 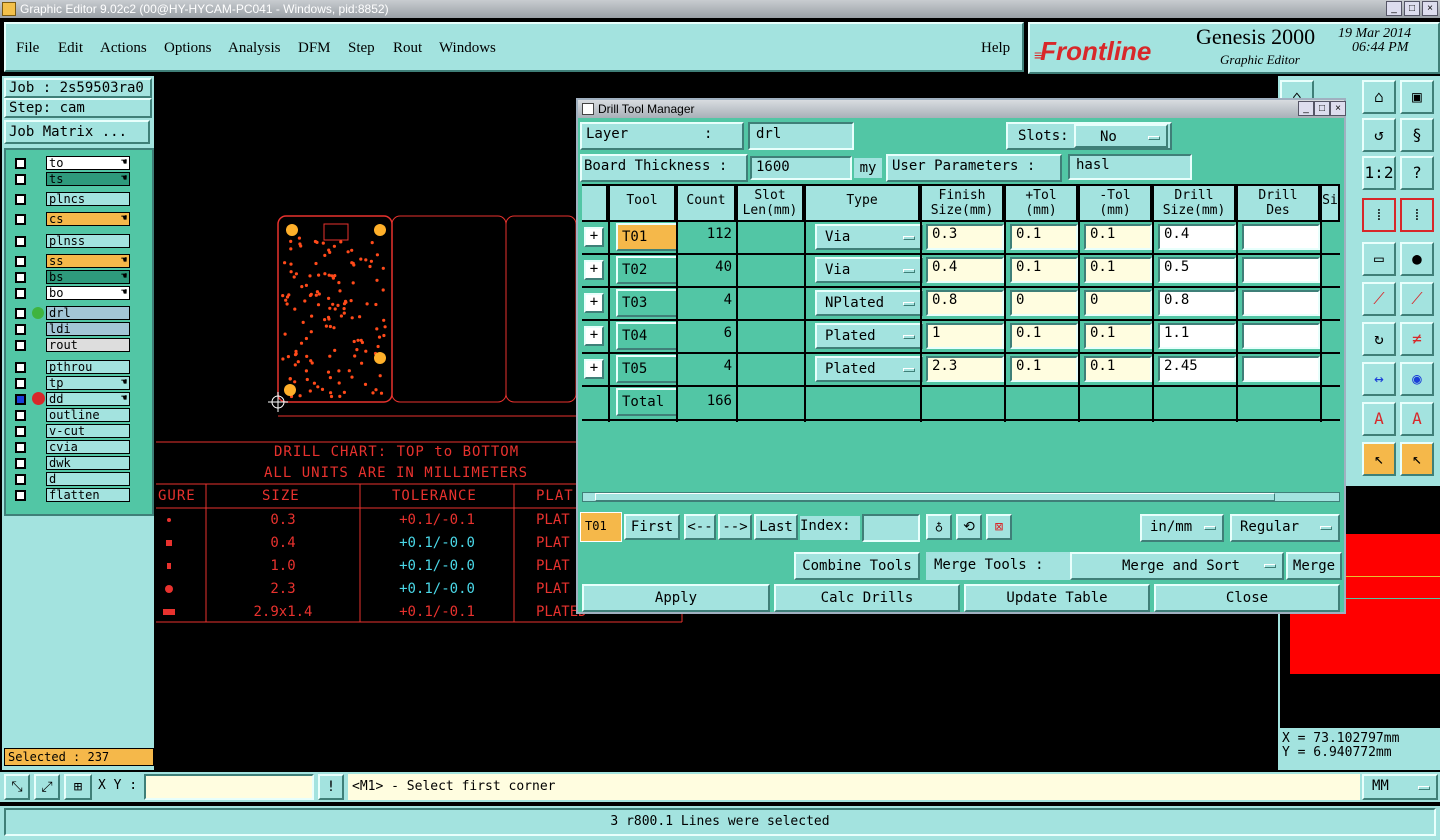 What do you see at coordinates (965, 237) in the screenshot?
I see `tool-finish-field: 0.3` at bounding box center [965, 237].